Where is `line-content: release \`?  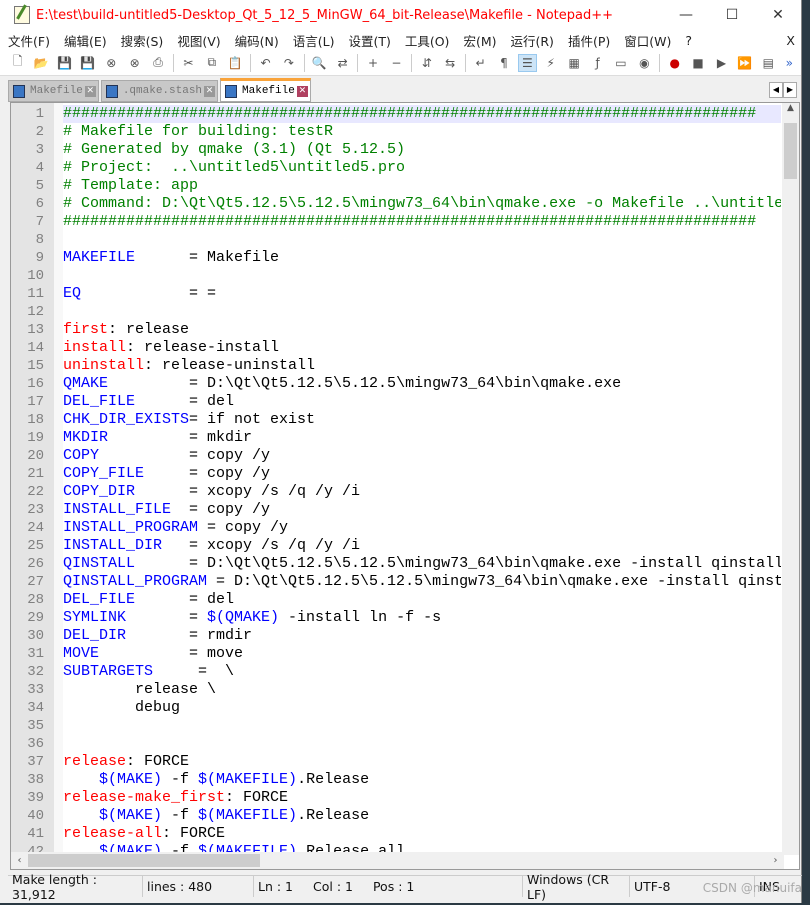 line-content: release \ is located at coordinates (422, 690).